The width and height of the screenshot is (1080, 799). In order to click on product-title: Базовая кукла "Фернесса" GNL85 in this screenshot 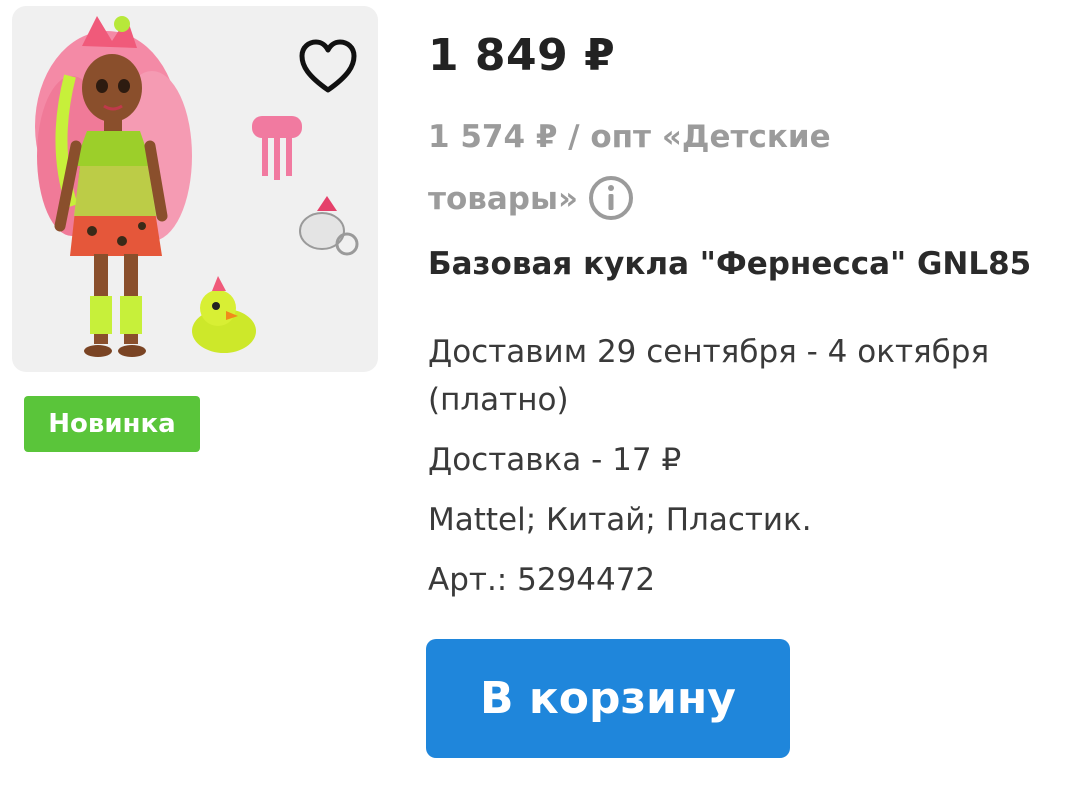, I will do `click(748, 264)`.